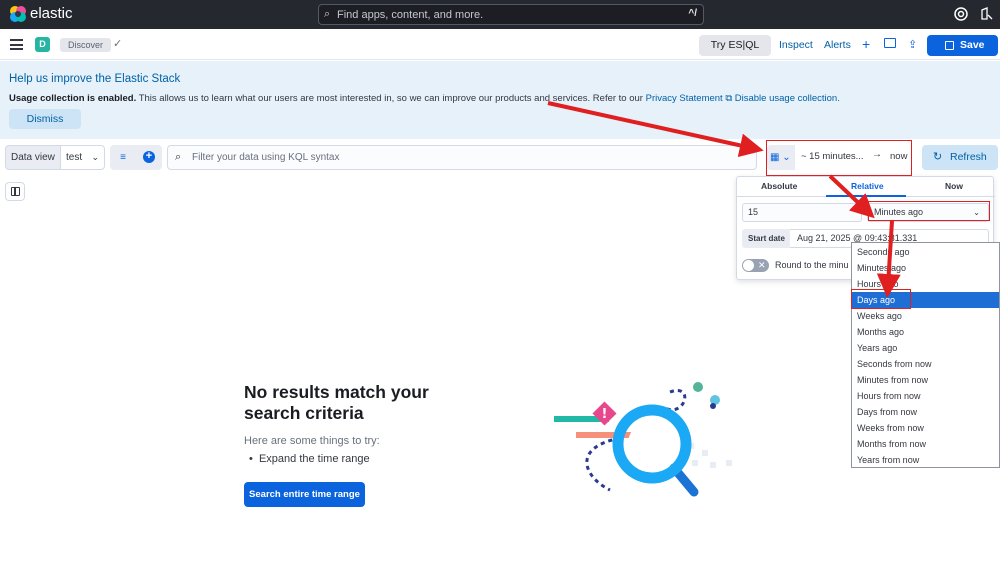  I want to click on disable-usage-link: Disable usage collection., so click(787, 98).